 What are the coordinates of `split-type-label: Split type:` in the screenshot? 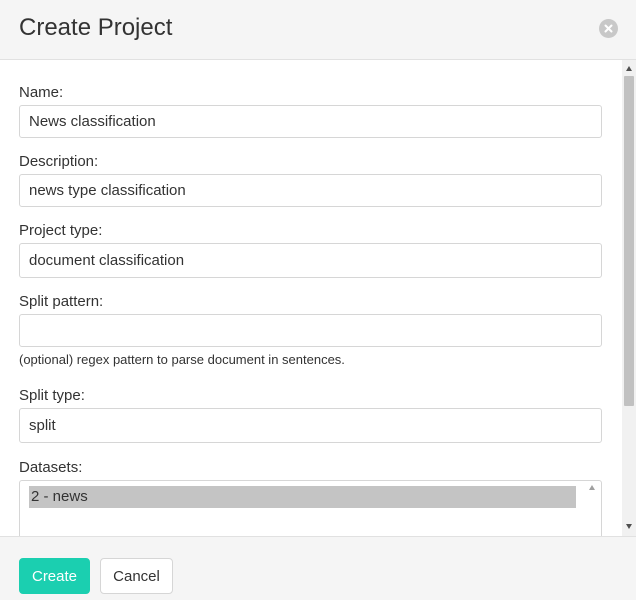 It's located at (52, 395).